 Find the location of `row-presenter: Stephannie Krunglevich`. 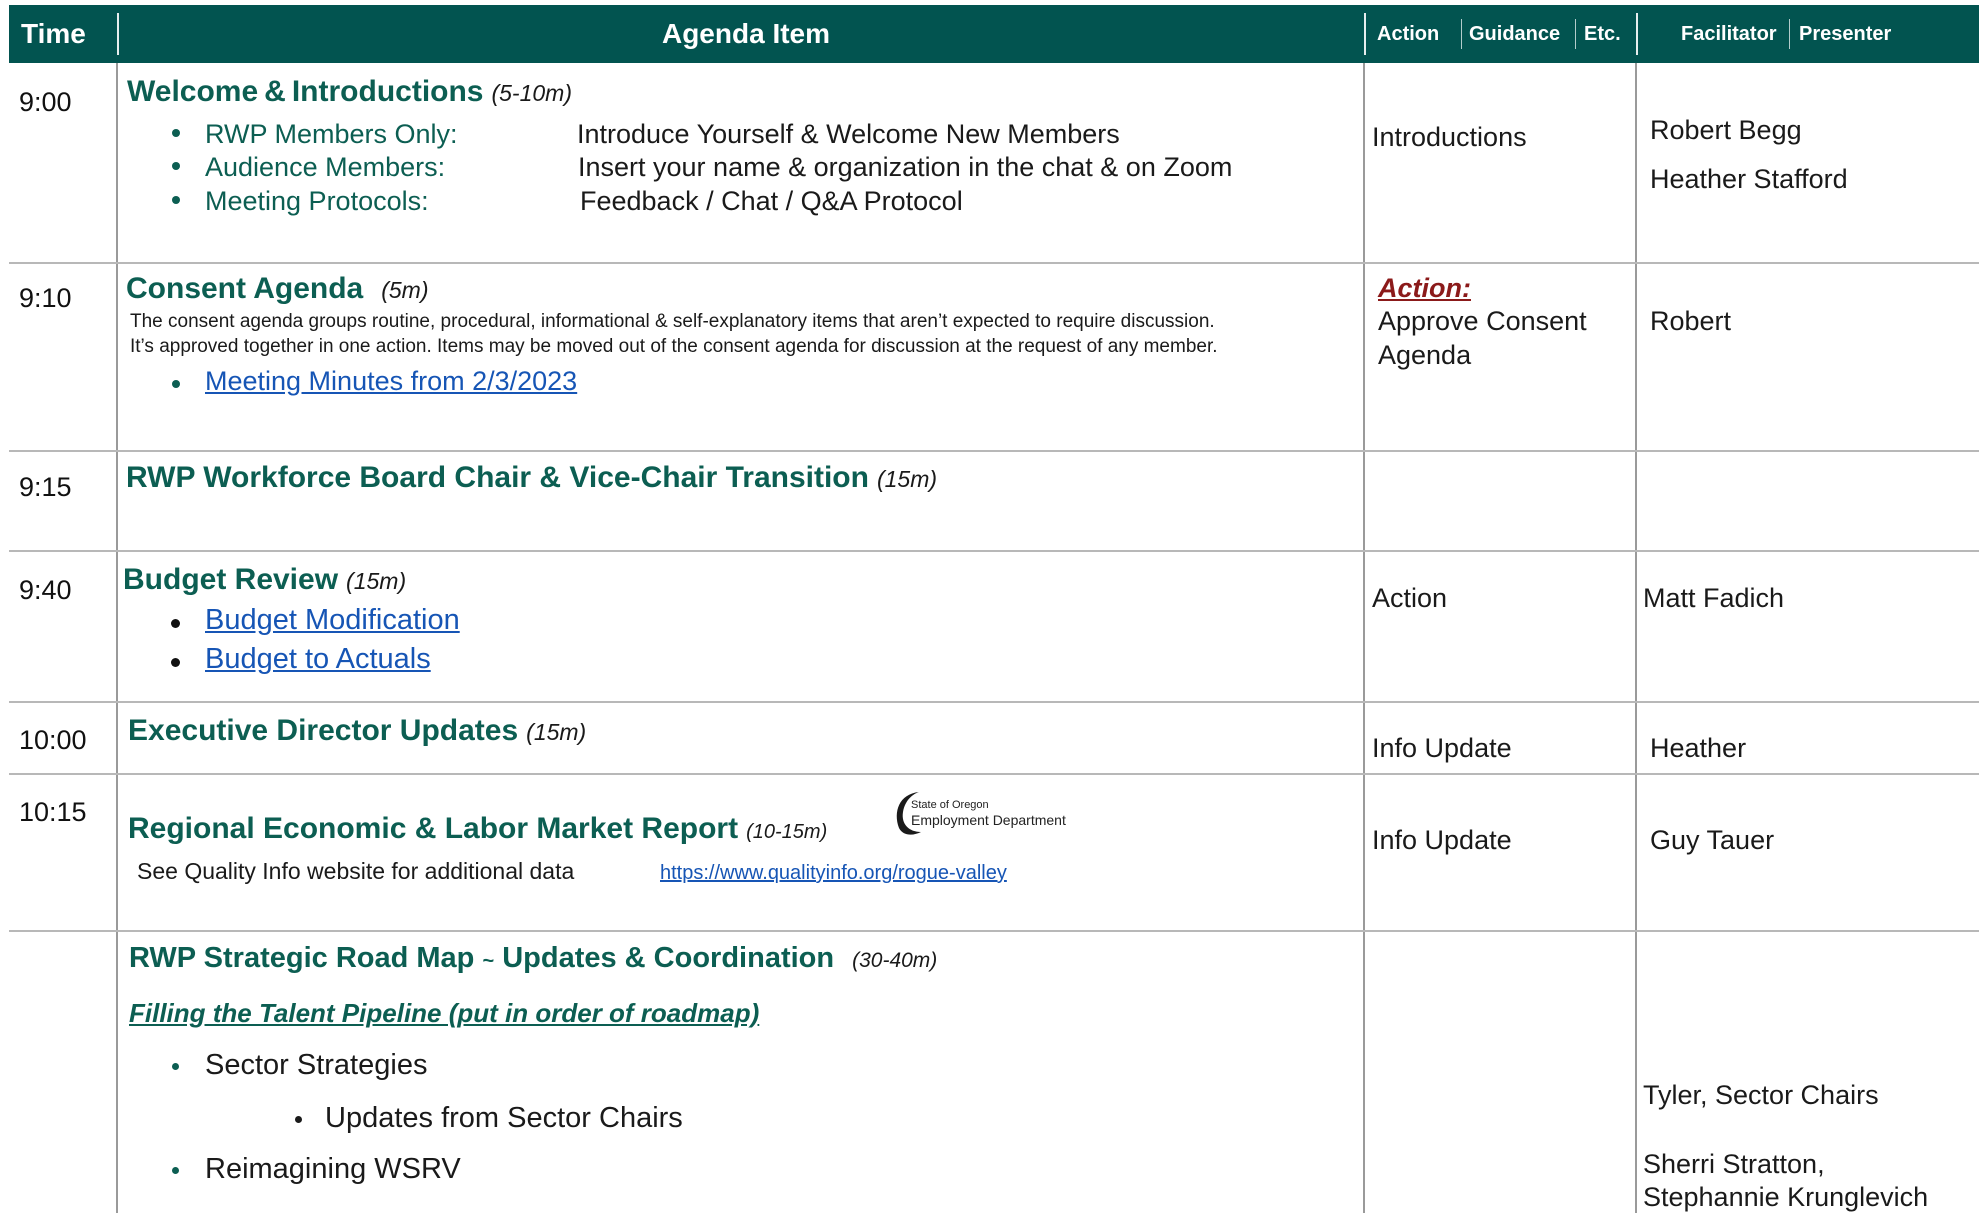

row-presenter: Stephannie Krunglevich is located at coordinates (1786, 1197).